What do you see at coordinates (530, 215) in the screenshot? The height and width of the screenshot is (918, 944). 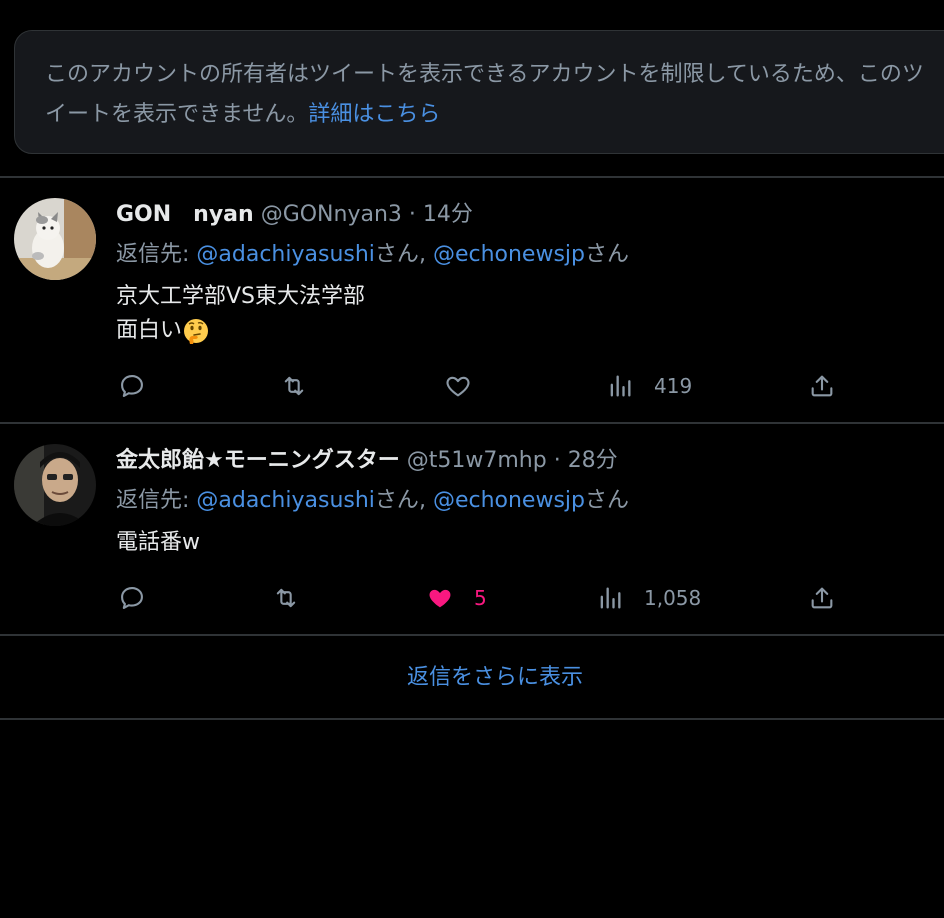 I see `tweet-header: GON nyan @GONnyan3 · 14分` at bounding box center [530, 215].